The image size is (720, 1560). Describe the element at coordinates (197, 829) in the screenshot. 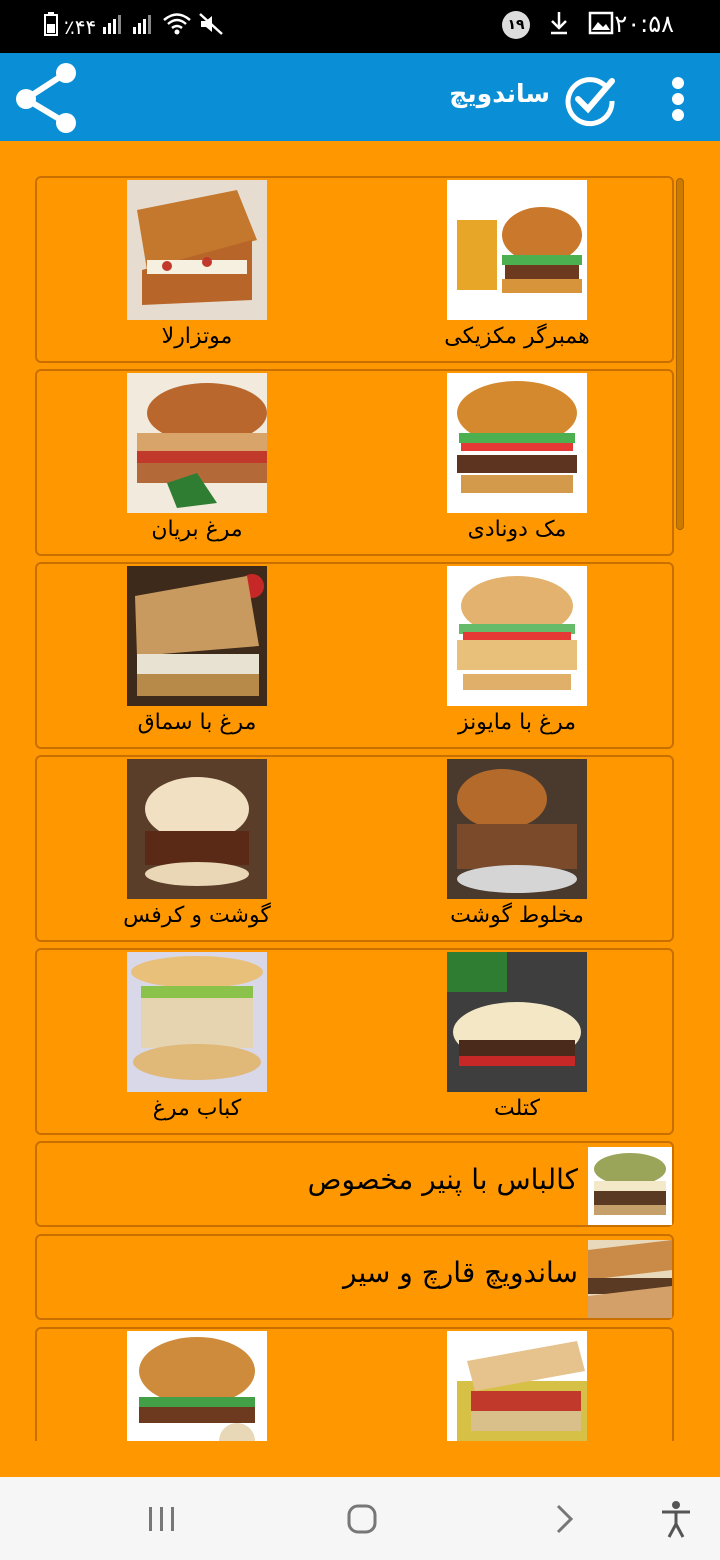

I see `meat-celery-sandwich-image` at that location.